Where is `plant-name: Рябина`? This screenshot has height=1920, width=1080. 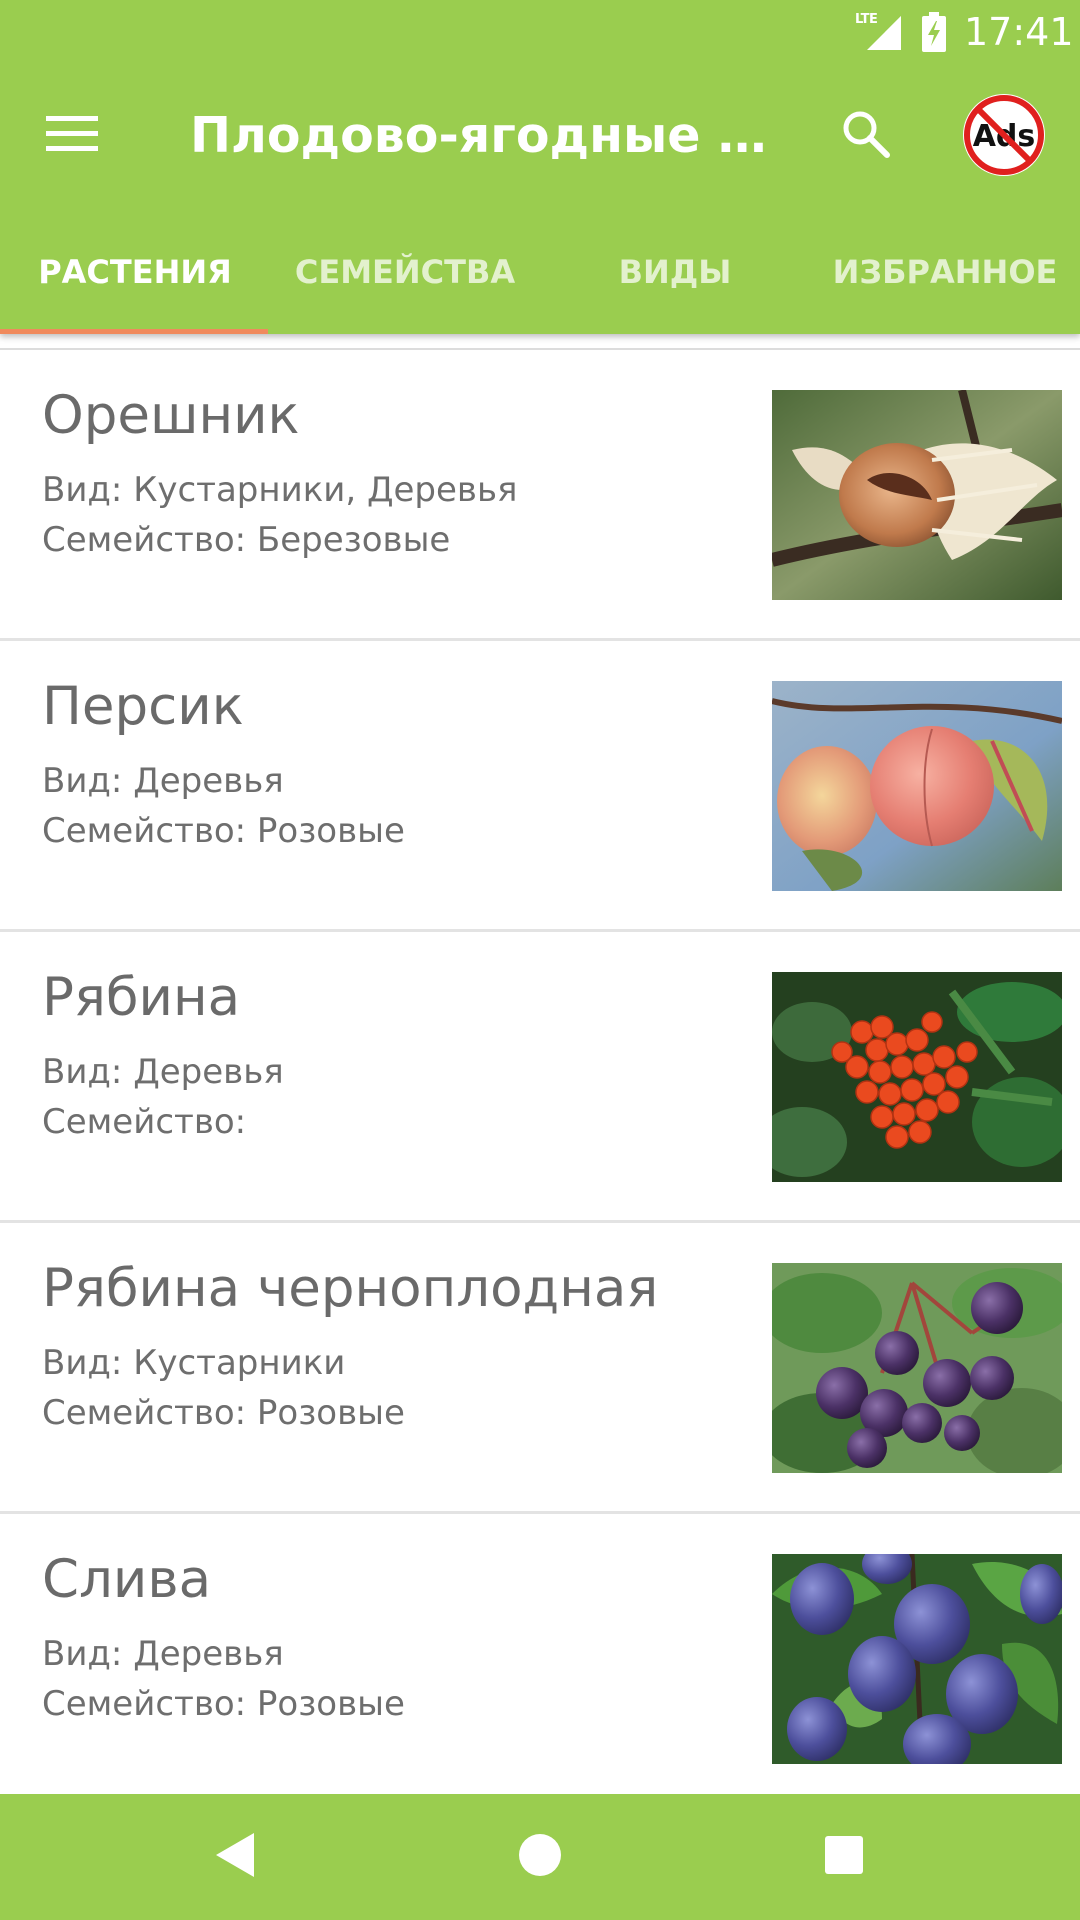
plant-name: Рябина is located at coordinates (141, 997).